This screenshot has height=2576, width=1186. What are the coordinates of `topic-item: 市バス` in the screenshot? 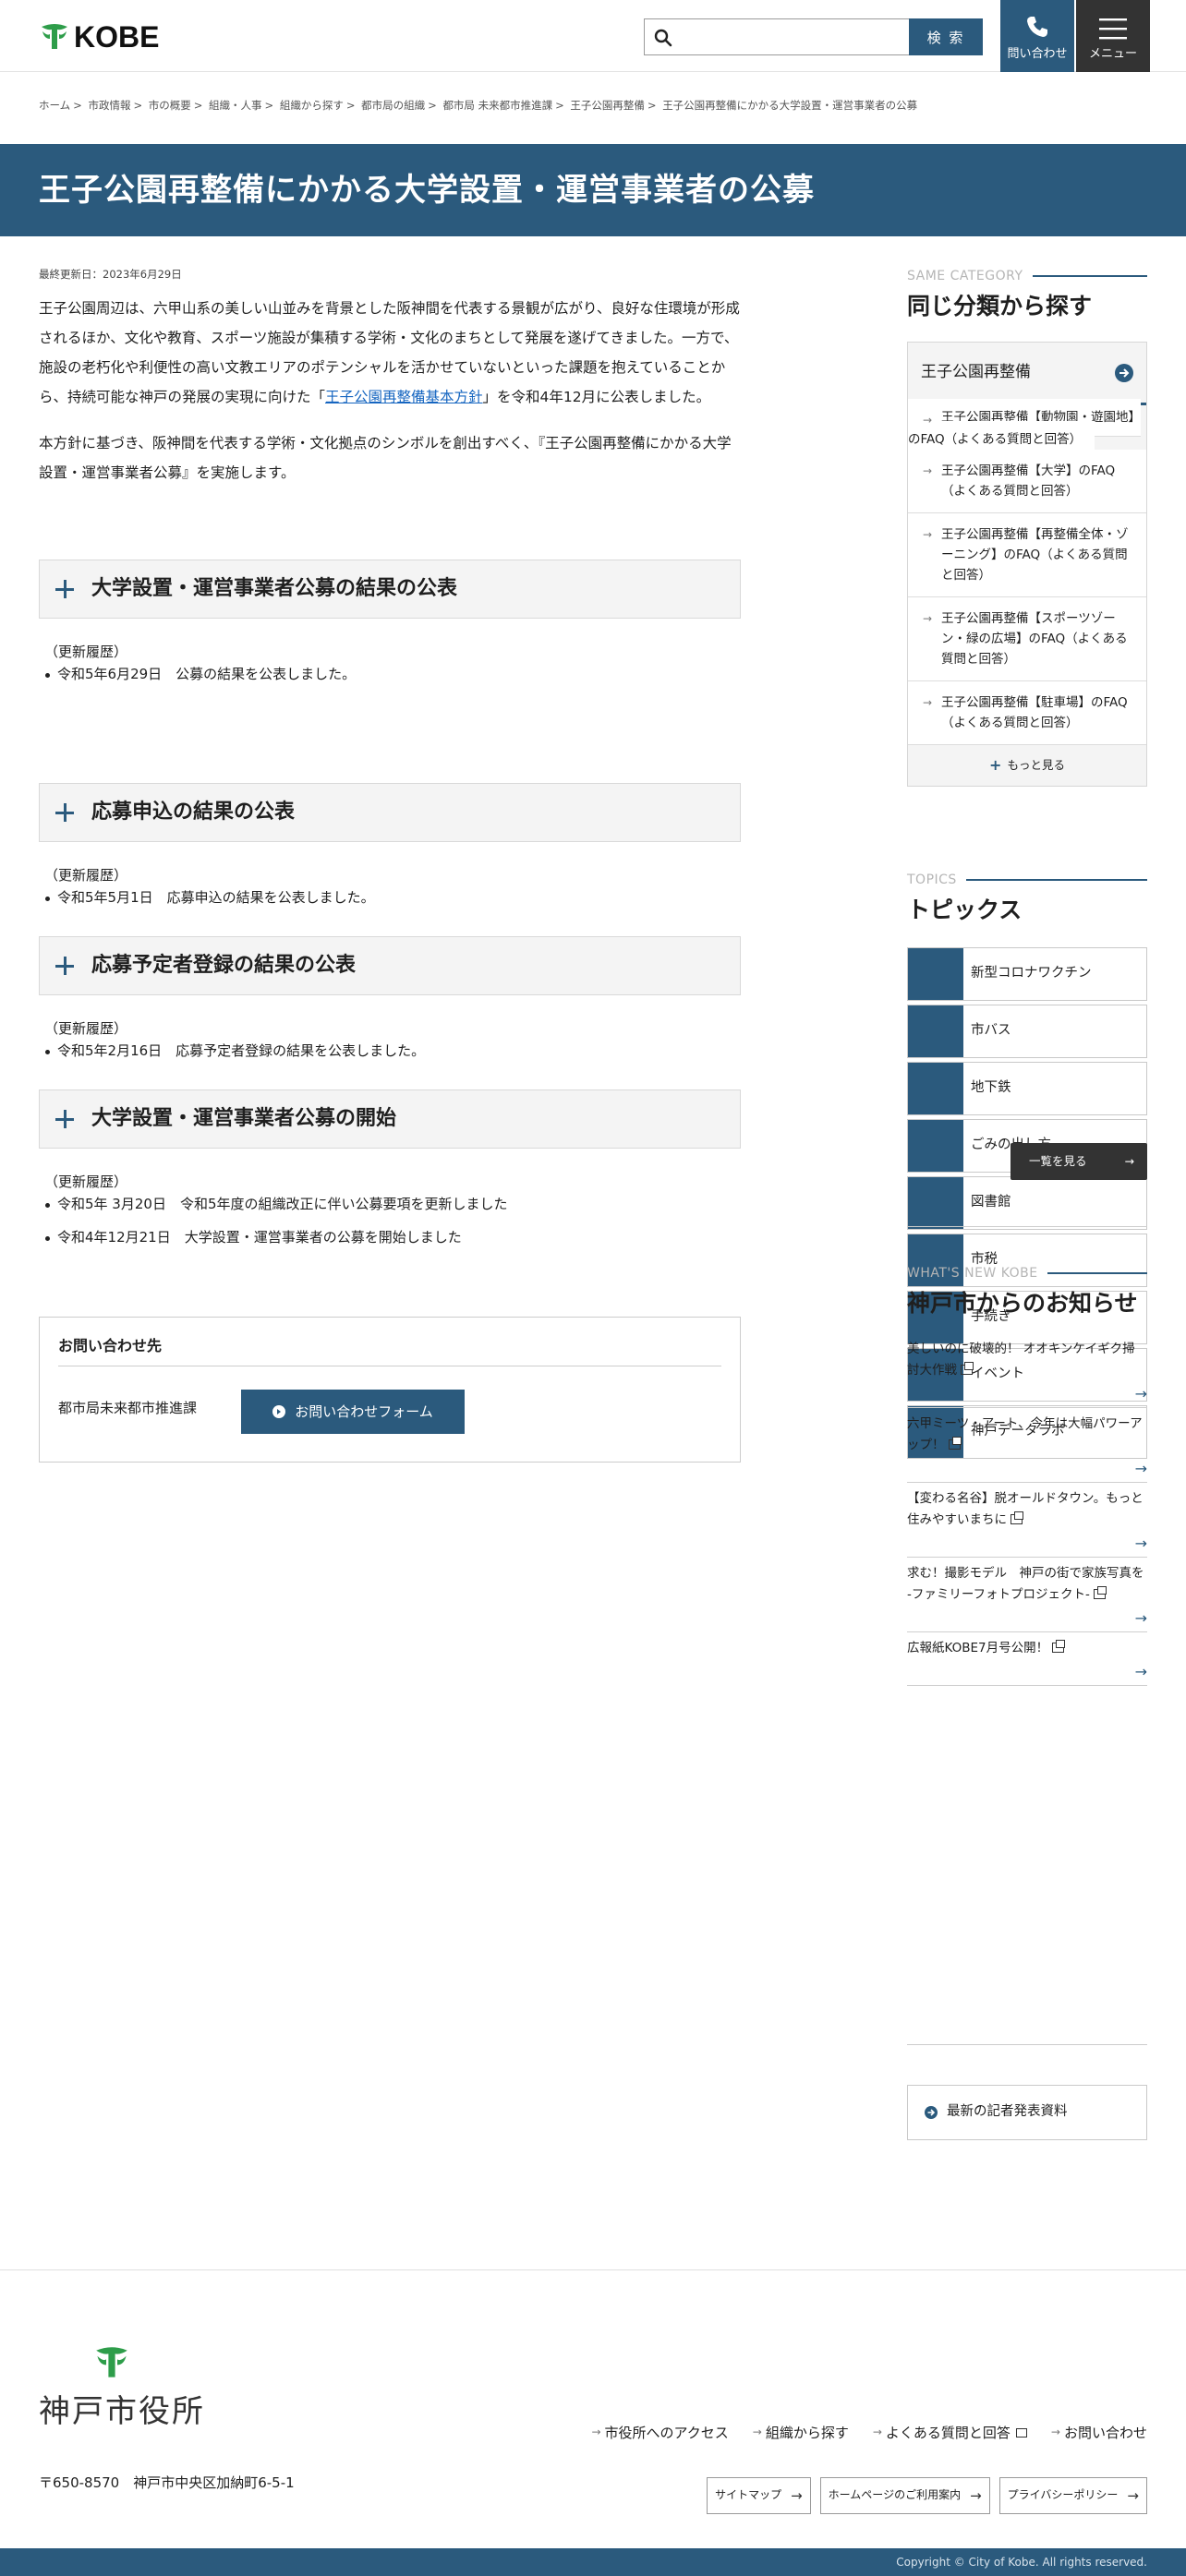 It's located at (1027, 1031).